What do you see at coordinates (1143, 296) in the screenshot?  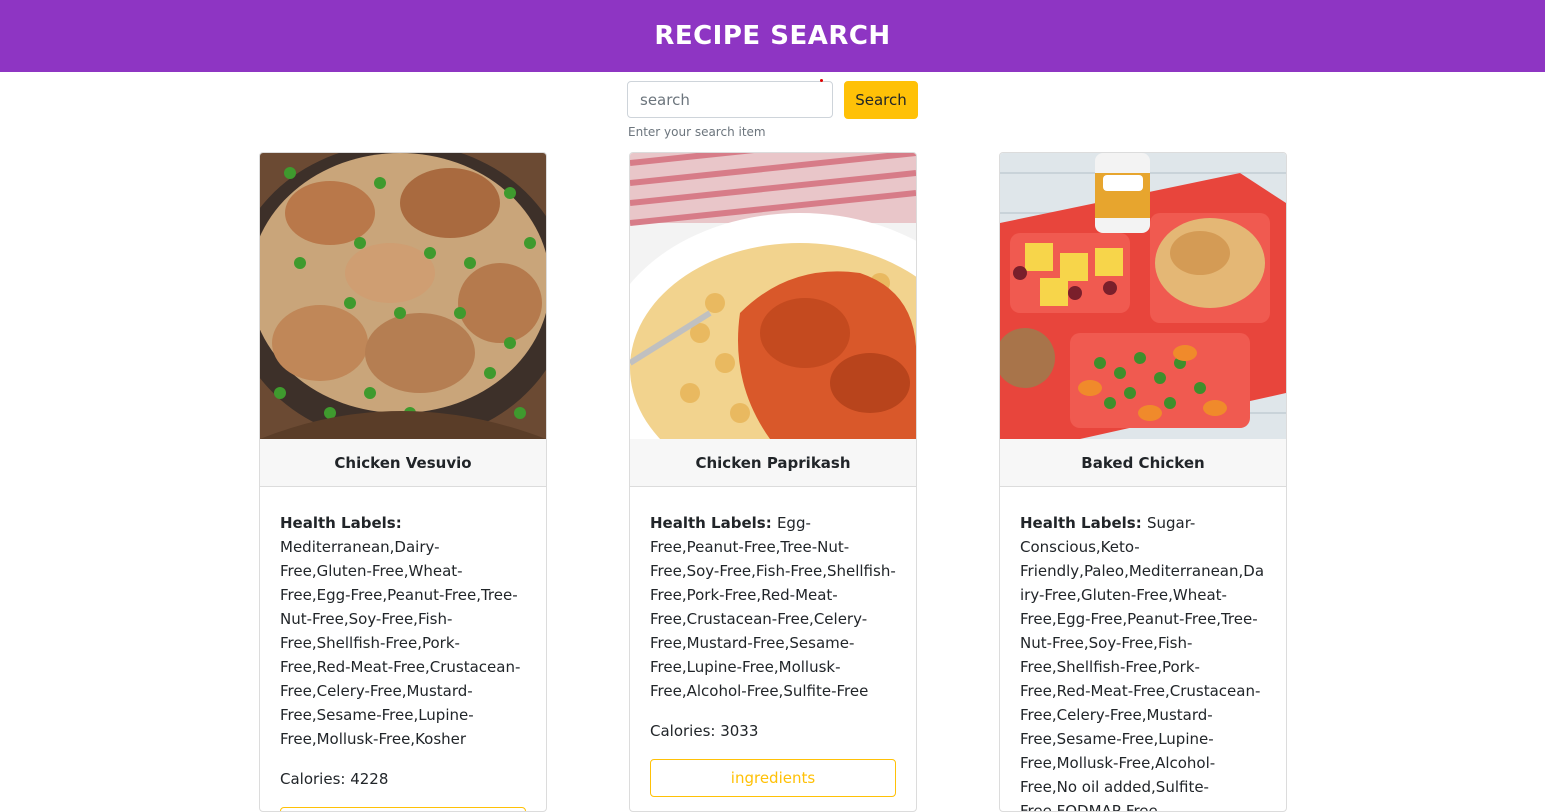 I see `baked-chicken-photo` at bounding box center [1143, 296].